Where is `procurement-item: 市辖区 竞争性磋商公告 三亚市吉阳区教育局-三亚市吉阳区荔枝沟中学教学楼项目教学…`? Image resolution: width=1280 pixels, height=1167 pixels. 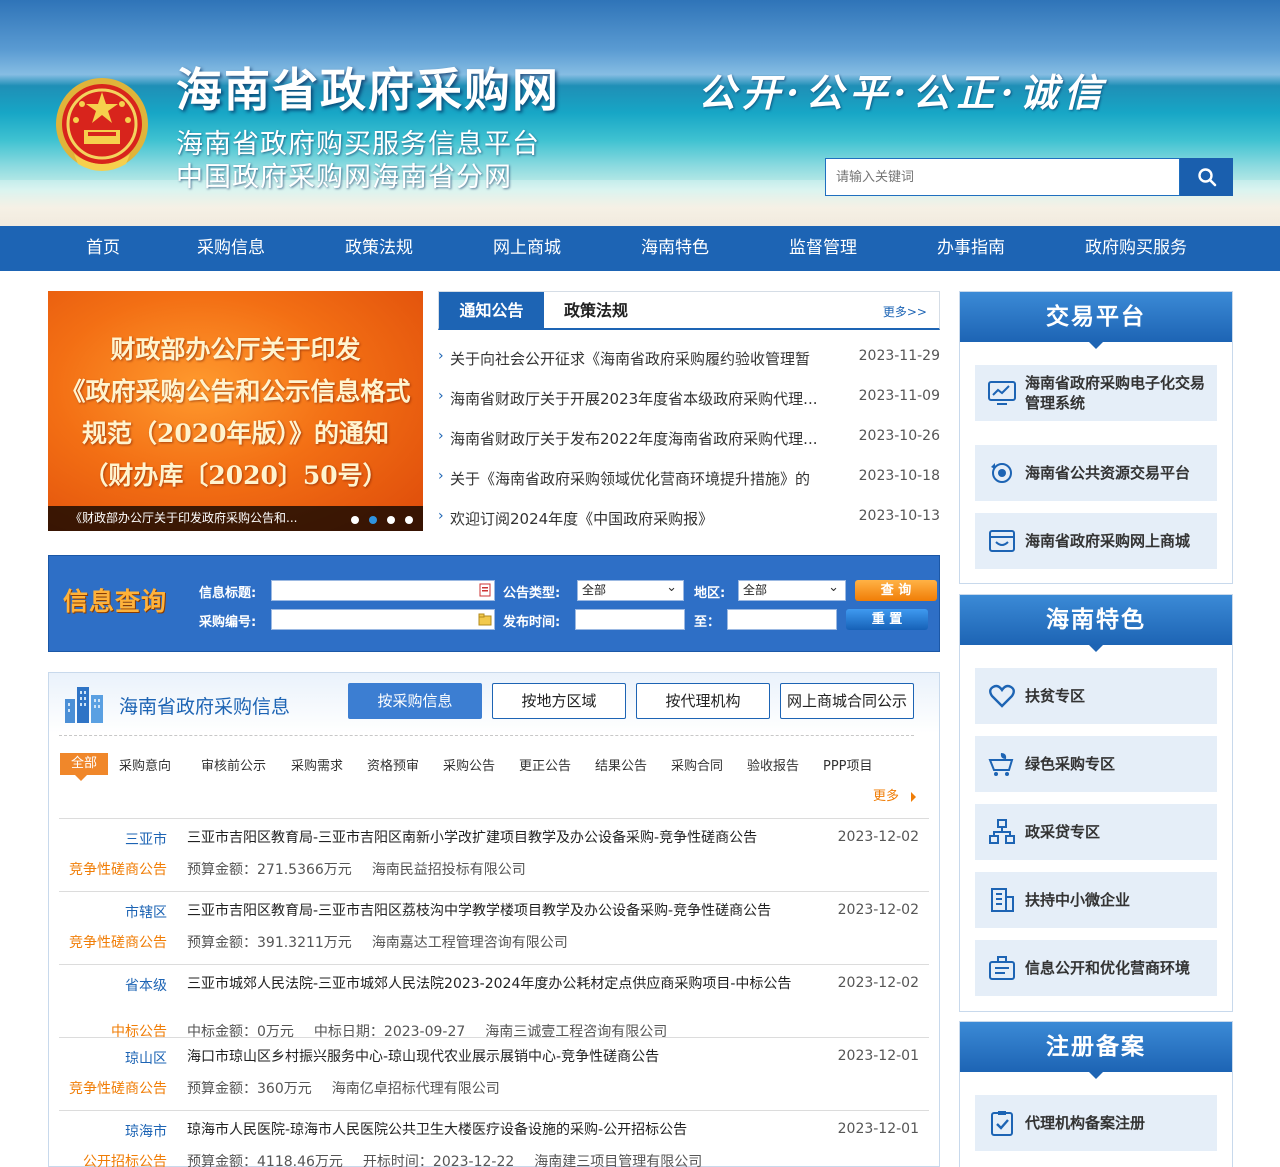
procurement-item: 市辖区 竞争性磋商公告 三亚市吉阳区教育局-三亚市吉阳区荔枝沟中学教学楼项目教学… is located at coordinates (494, 927).